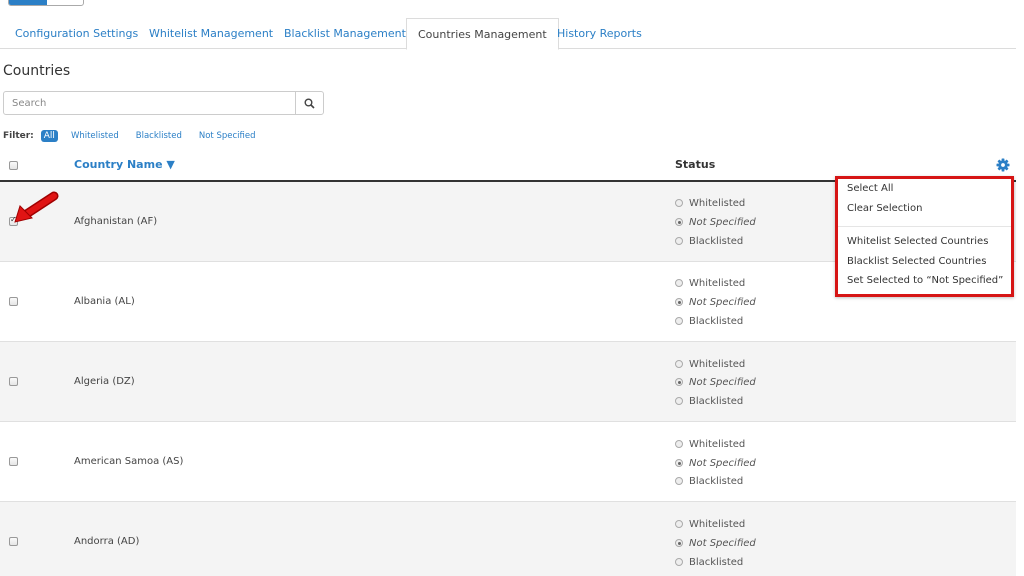  Describe the element at coordinates (211, 33) in the screenshot. I see `tab-whitelist-management: Whitelist Management` at that location.